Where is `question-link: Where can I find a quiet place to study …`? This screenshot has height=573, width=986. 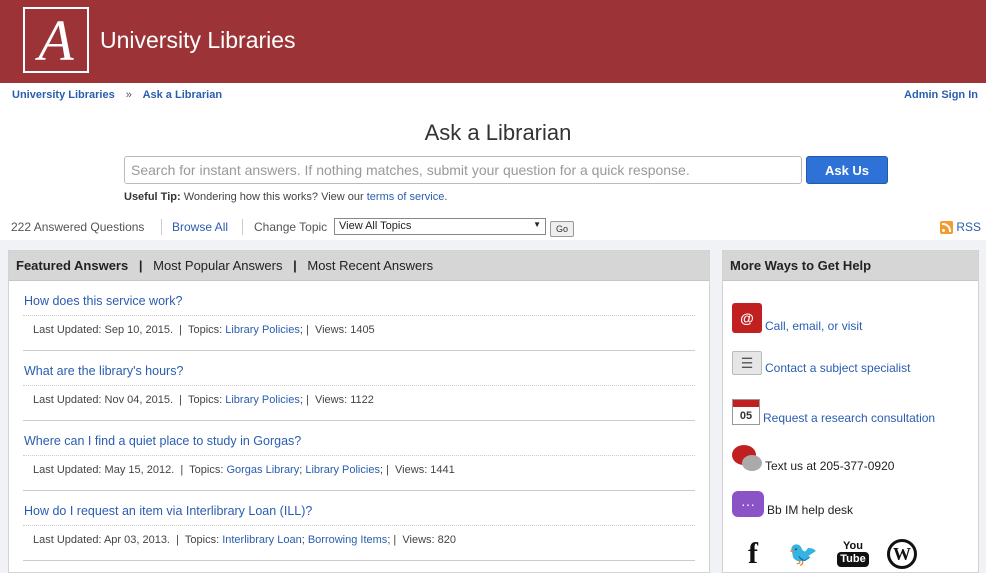 question-link: Where can I find a quiet place to study … is located at coordinates (359, 441).